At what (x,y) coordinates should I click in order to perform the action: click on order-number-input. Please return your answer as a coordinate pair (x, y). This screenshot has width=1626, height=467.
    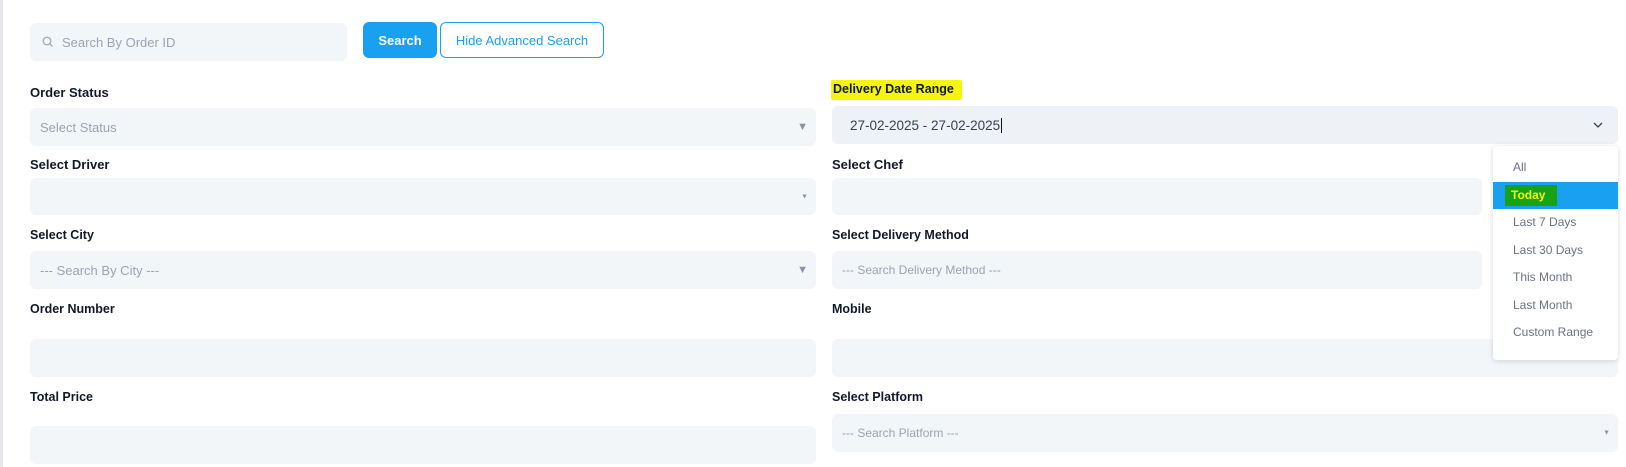
    Looking at the image, I should click on (423, 358).